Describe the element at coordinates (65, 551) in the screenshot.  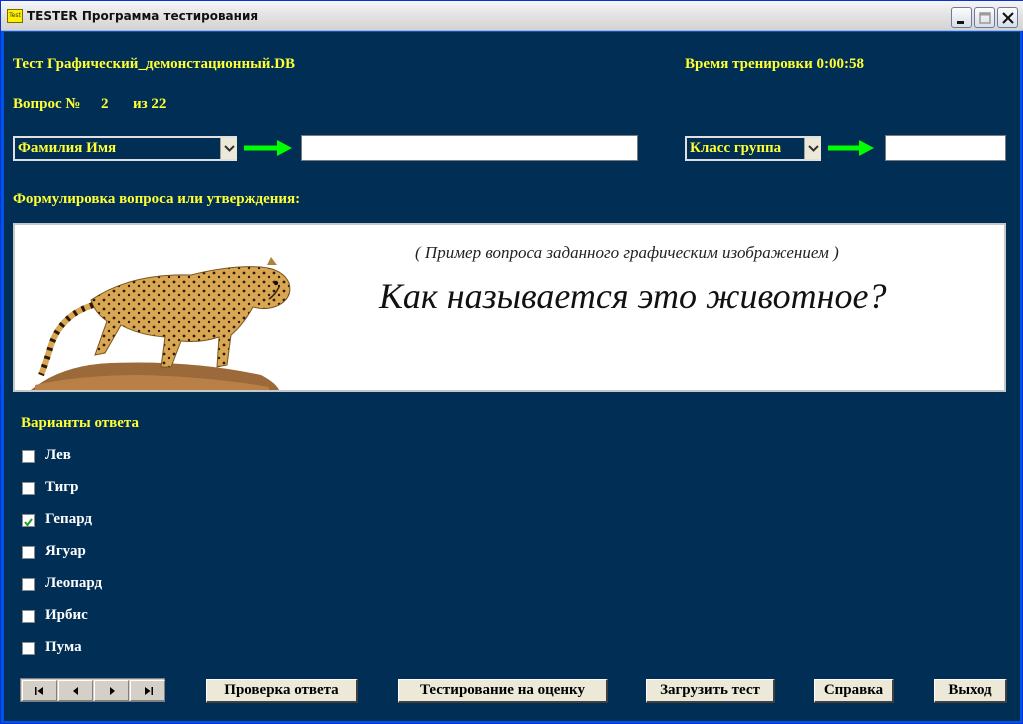
I see `answer-label: Ягуар` at that location.